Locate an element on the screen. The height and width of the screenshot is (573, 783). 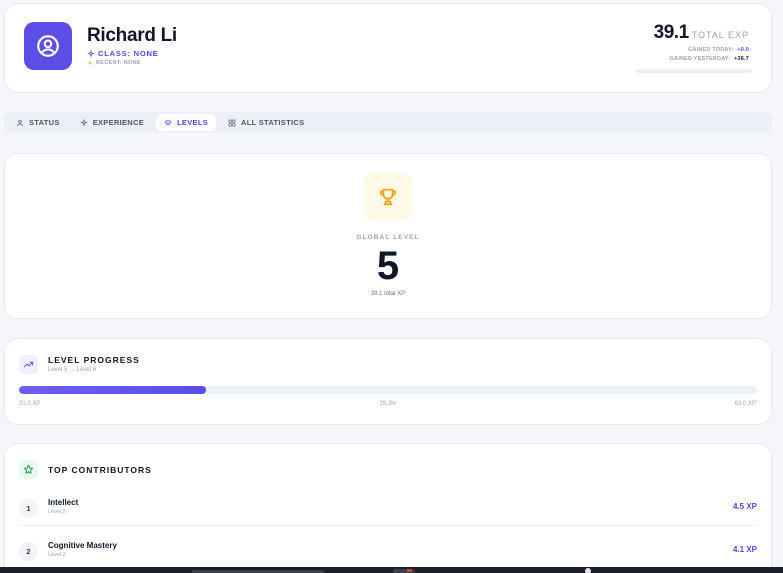
total-exp-value: 39.1 is located at coordinates (671, 32).